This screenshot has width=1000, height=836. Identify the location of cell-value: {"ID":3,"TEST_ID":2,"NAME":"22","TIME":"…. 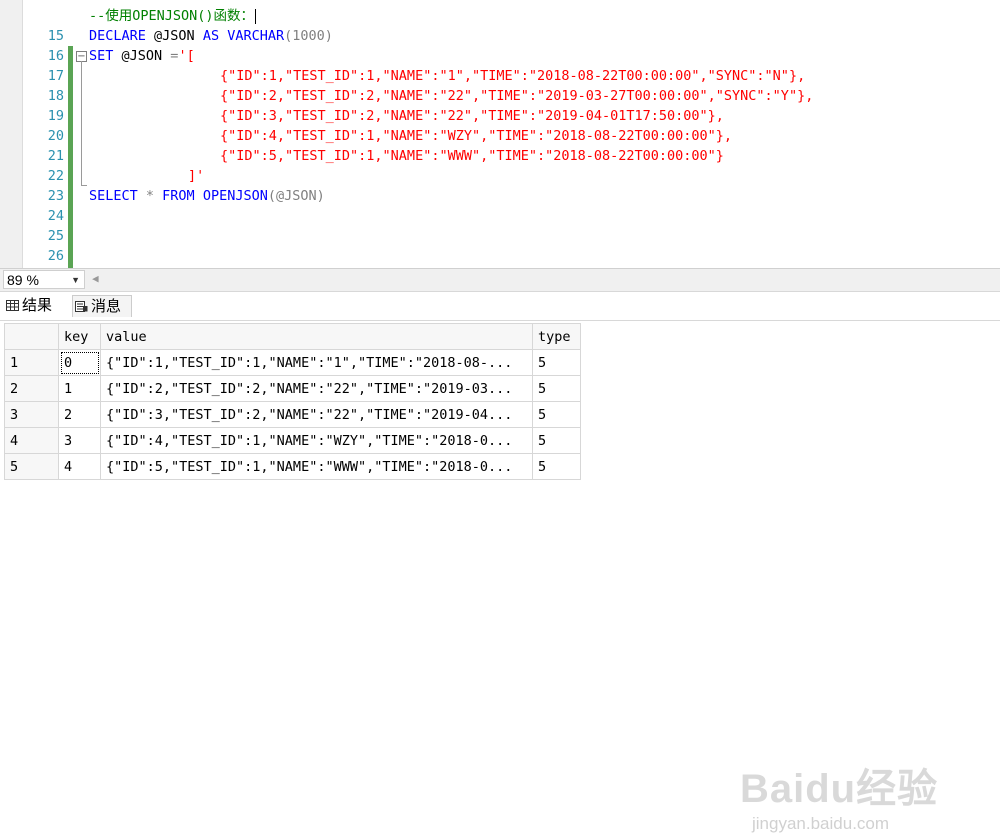
(316, 414).